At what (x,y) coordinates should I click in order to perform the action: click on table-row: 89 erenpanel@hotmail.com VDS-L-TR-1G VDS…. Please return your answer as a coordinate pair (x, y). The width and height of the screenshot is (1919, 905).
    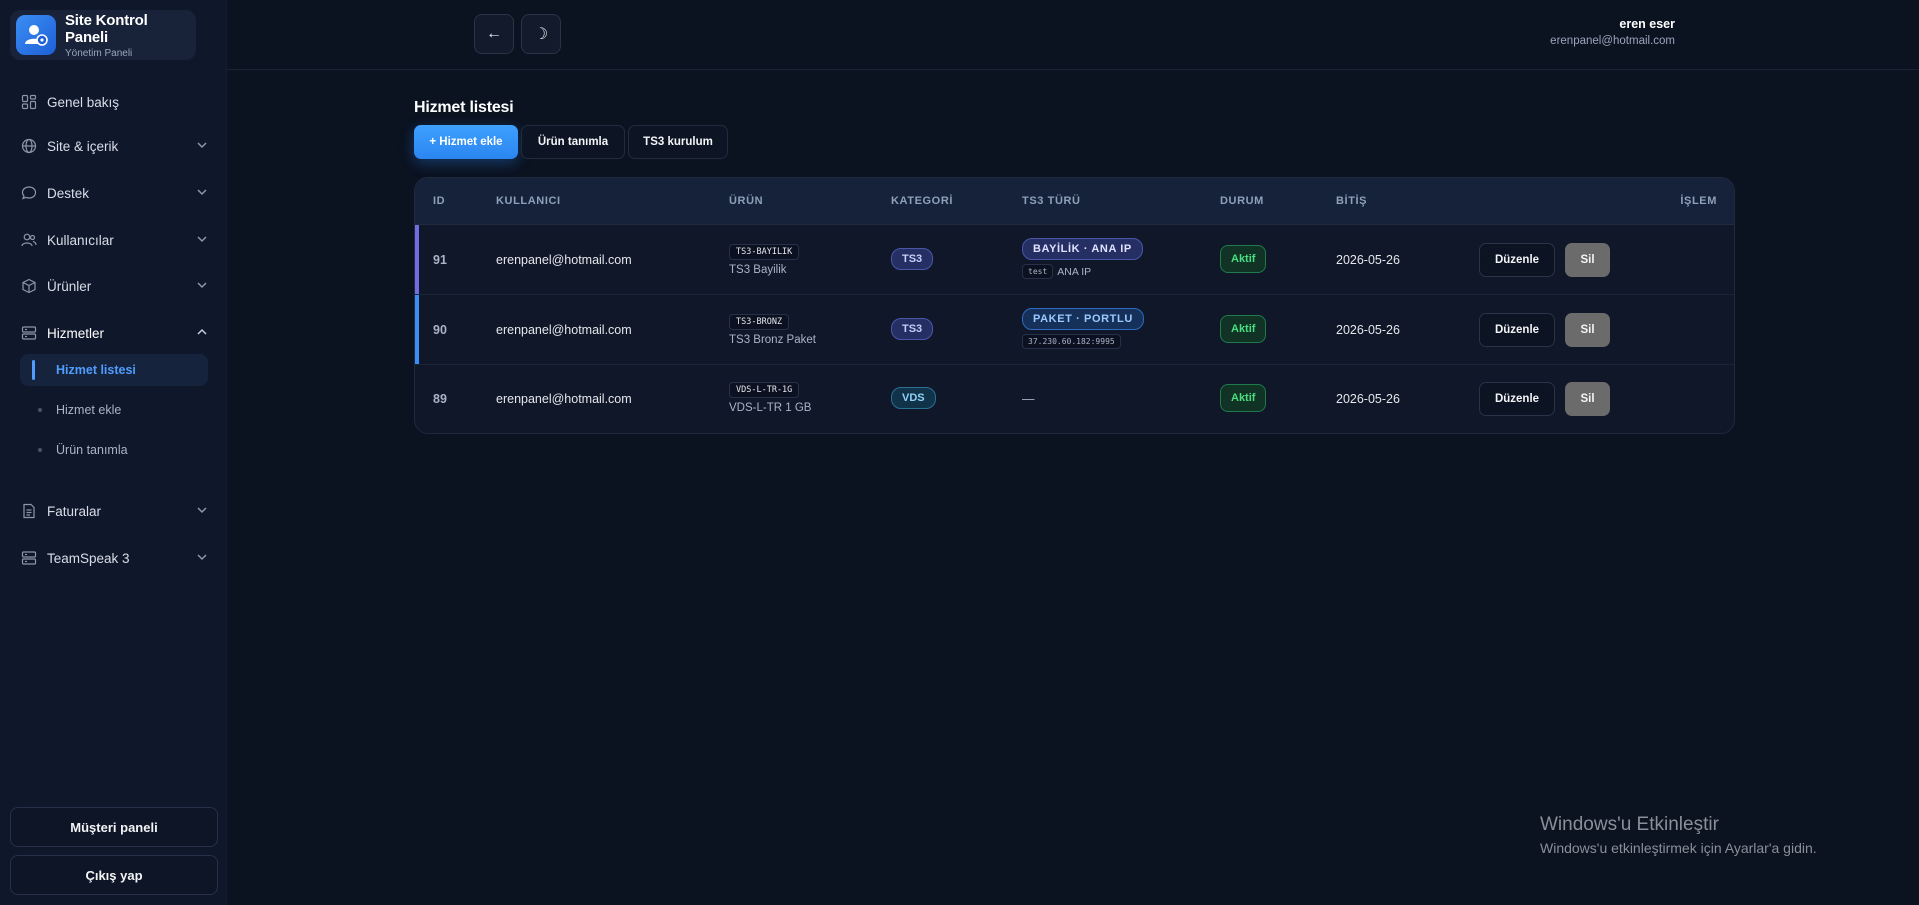
    Looking at the image, I should click on (1074, 399).